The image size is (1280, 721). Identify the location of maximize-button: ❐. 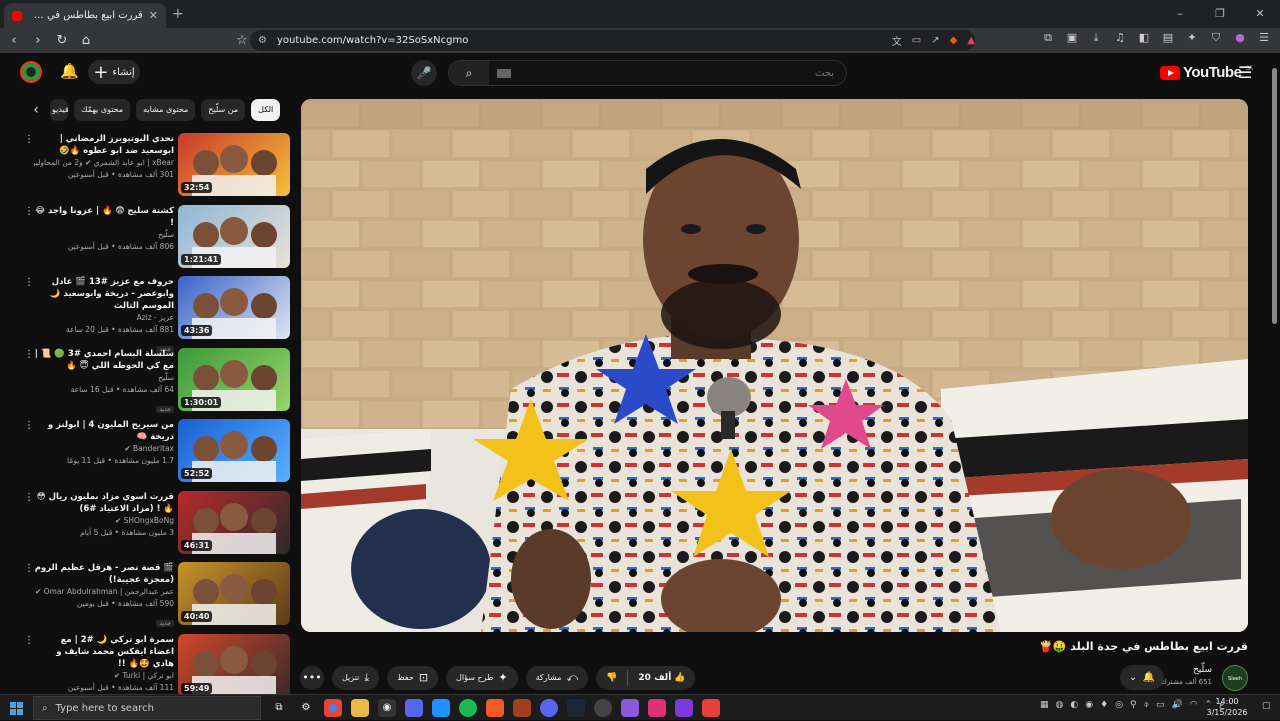
(1220, 14).